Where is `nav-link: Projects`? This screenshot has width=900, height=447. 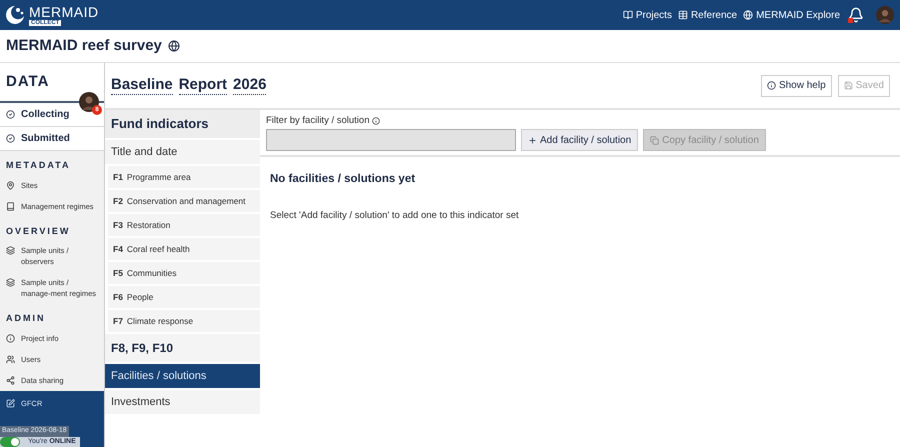
nav-link: Projects is located at coordinates (647, 15).